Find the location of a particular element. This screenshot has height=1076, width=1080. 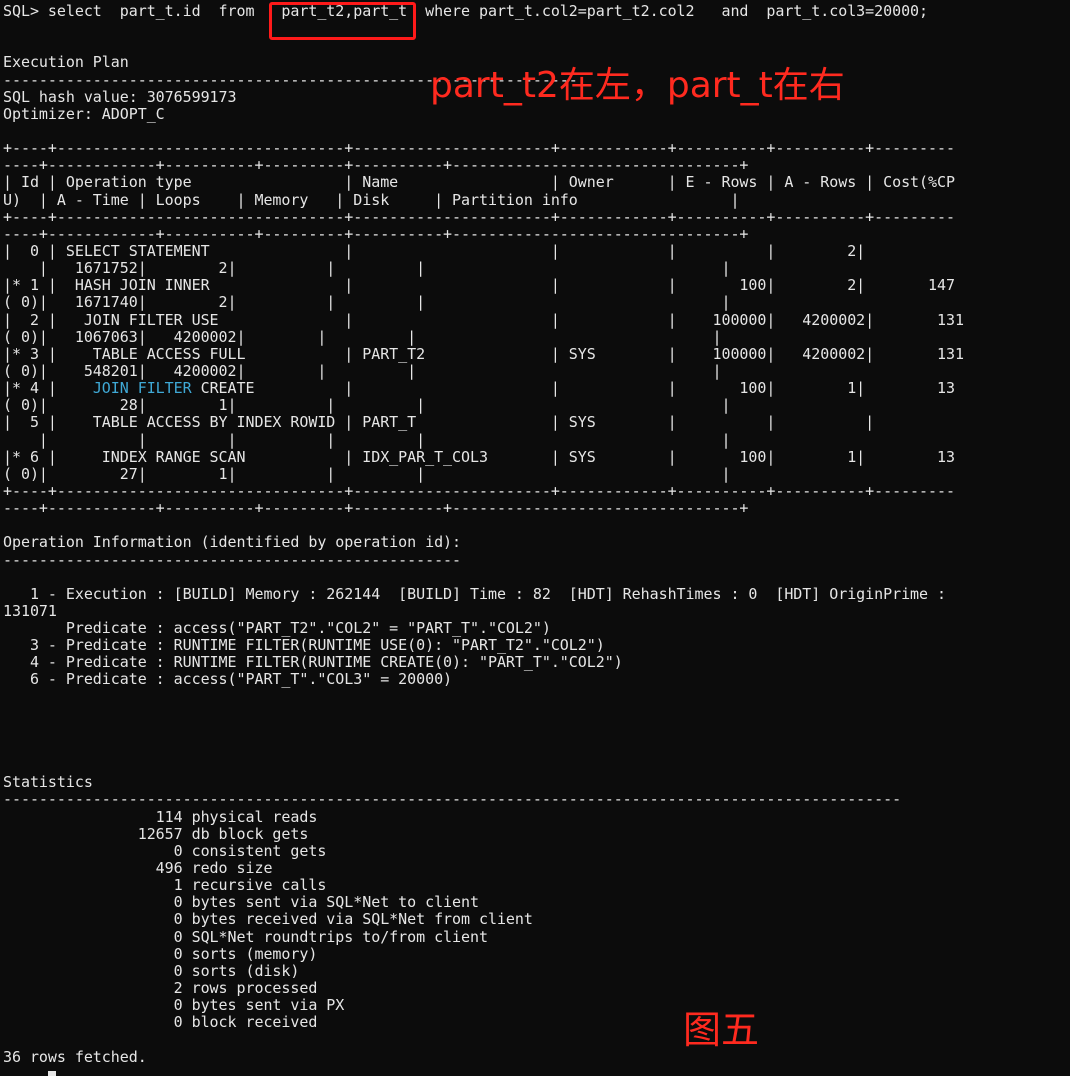

terminal-line: ( 0)| 1067063| 4200002| | | | is located at coordinates (362, 336).